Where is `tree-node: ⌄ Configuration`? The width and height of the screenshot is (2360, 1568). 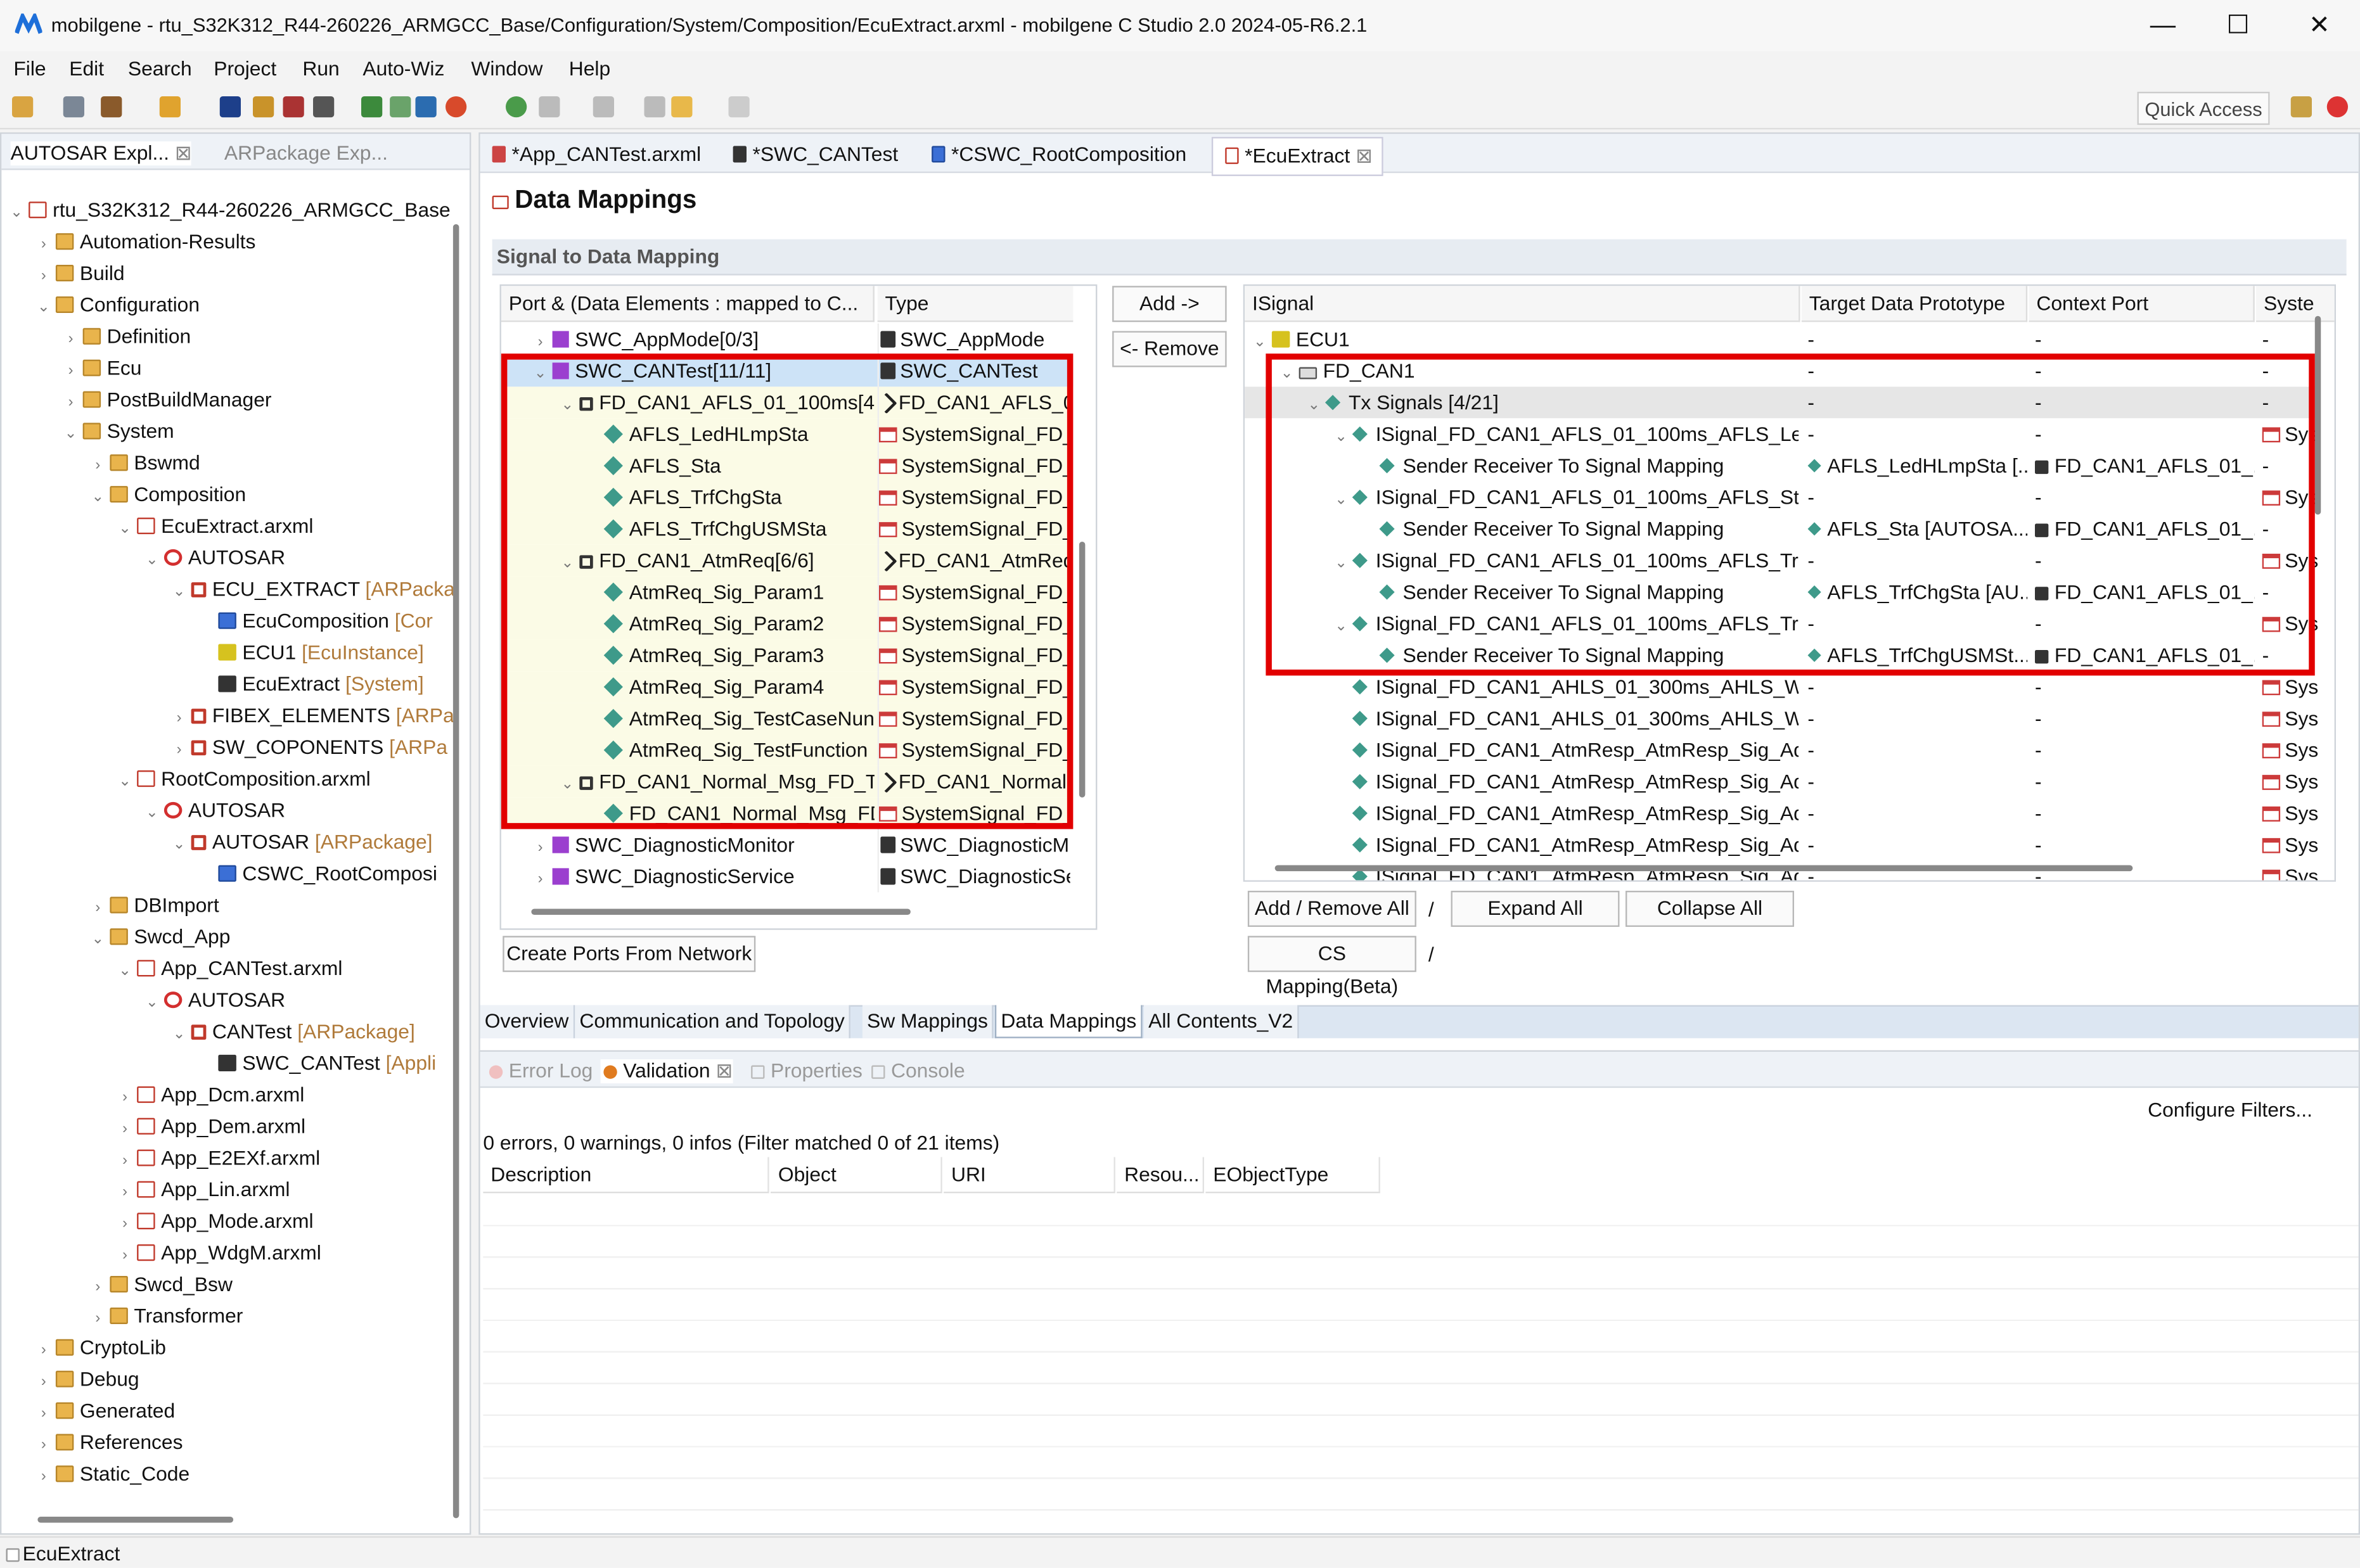
tree-node: ⌄ Configuration is located at coordinates (117, 305).